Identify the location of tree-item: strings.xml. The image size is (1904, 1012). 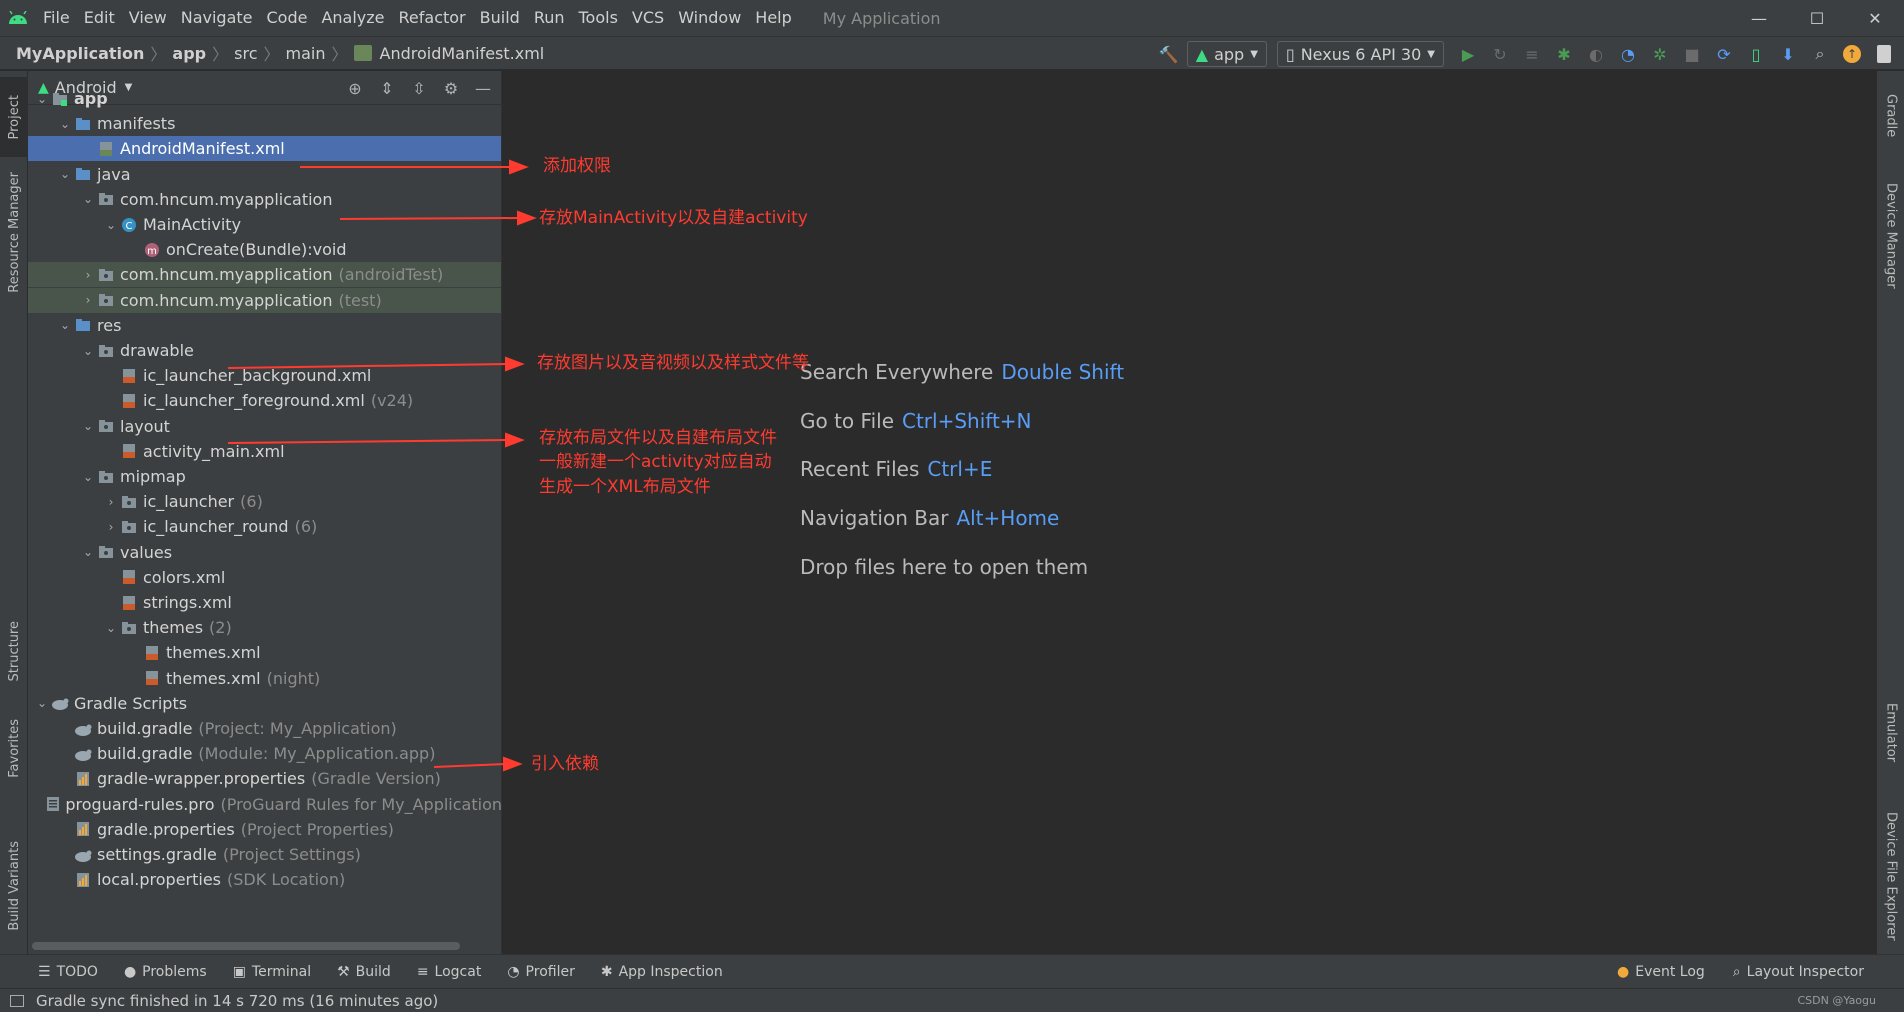
(264, 602).